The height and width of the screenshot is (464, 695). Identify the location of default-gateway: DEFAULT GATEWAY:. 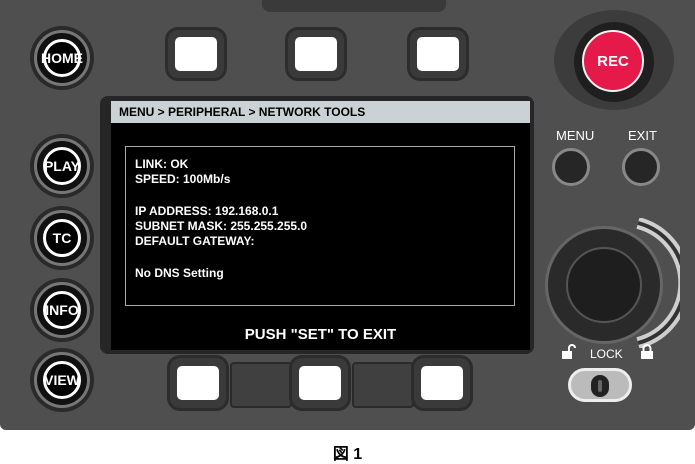
(195, 241).